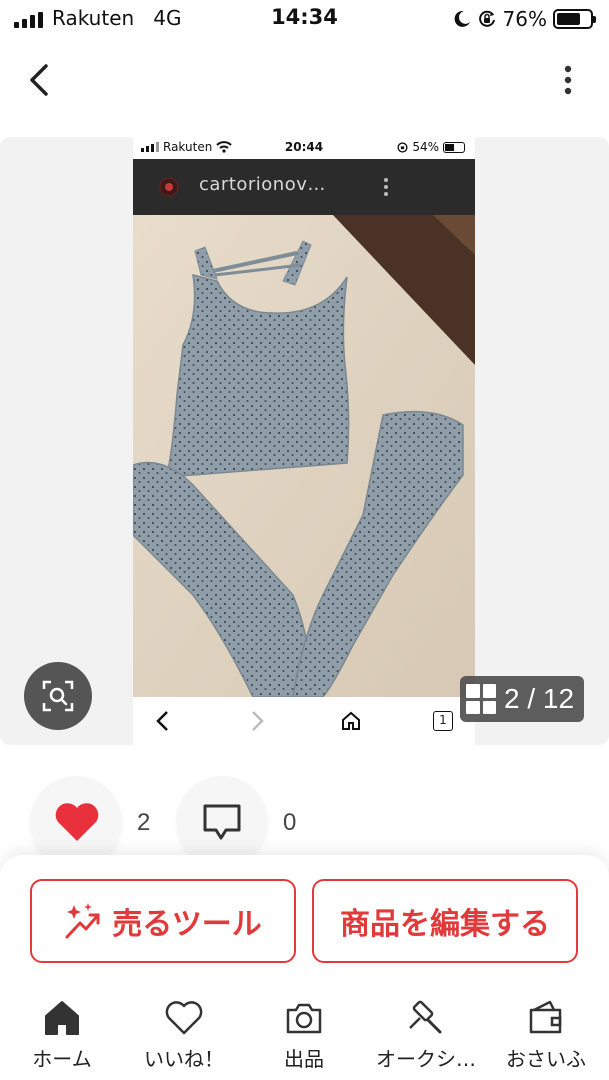 This screenshot has width=609, height=1080. What do you see at coordinates (539, 698) in the screenshot?
I see `image-counter-text: 2 / 12` at bounding box center [539, 698].